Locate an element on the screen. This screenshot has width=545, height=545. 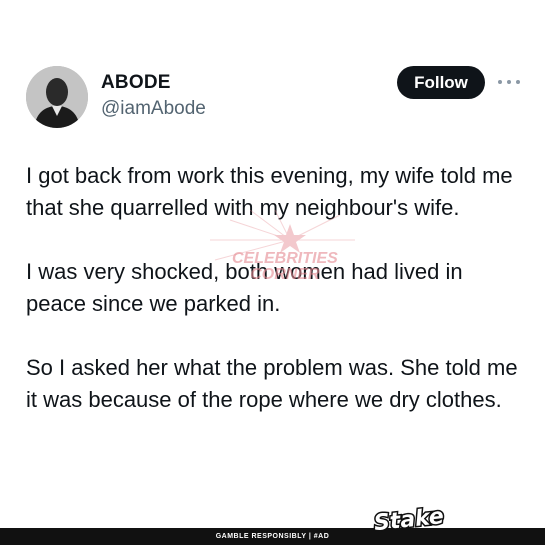
ad-footer-bar: GAMBLE RESPONSIBLY | #AD is located at coordinates (272, 536).